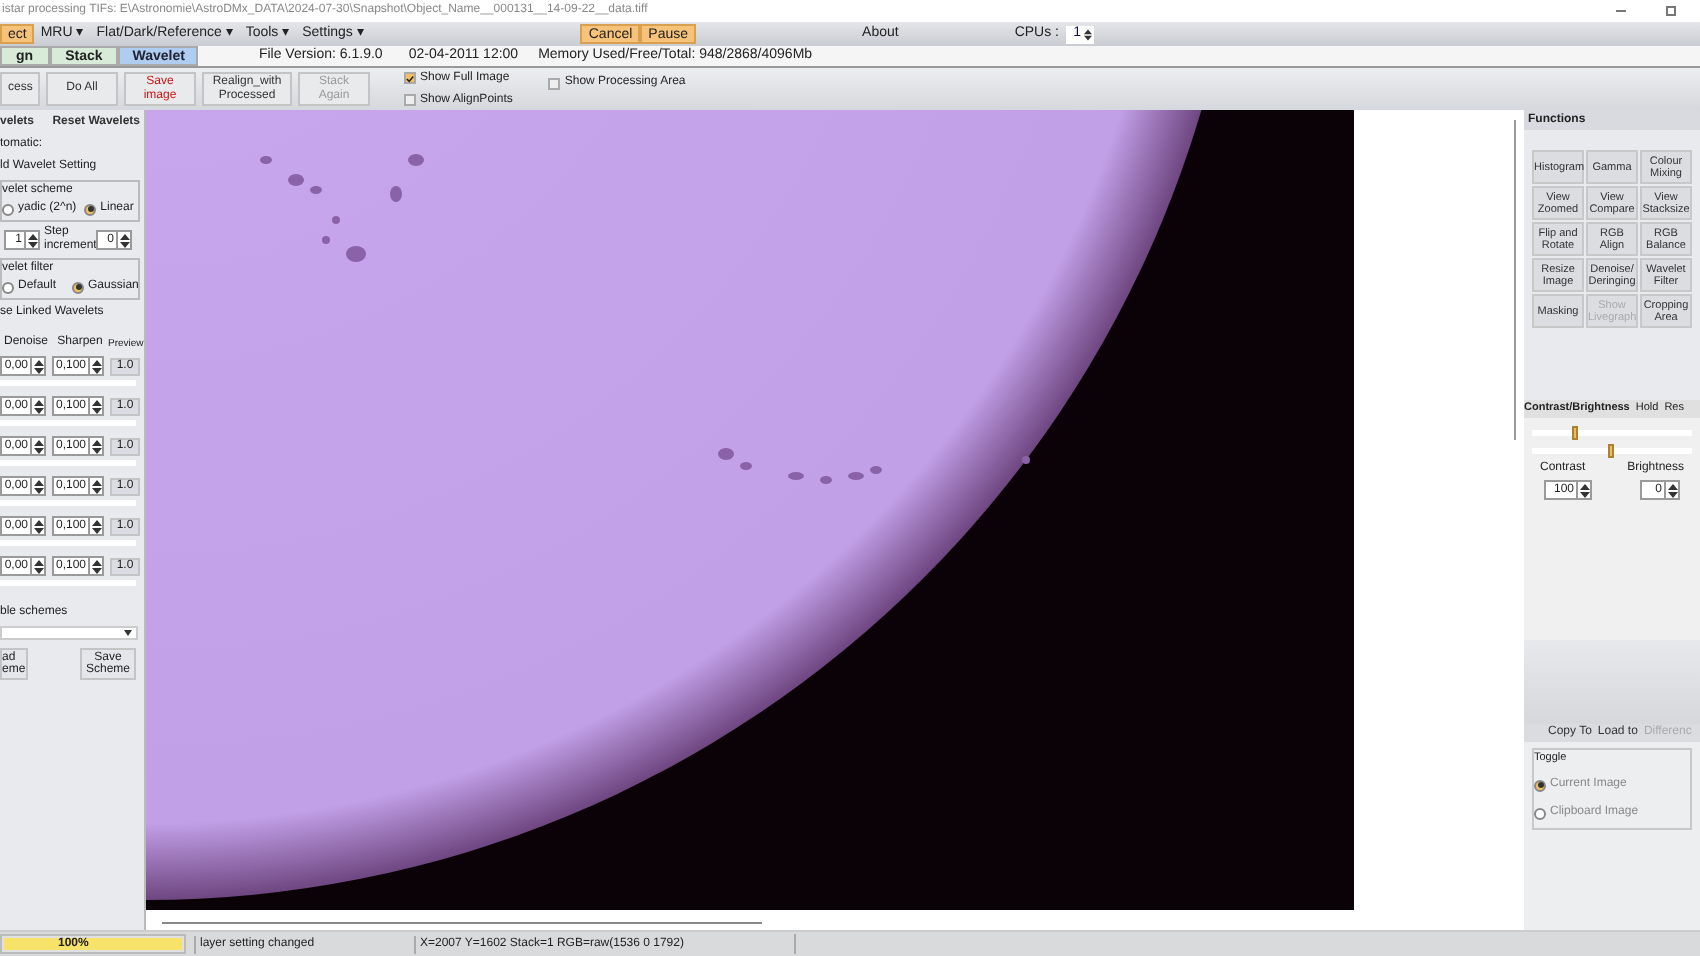 This screenshot has height=956, width=1700. I want to click on checkmark-icon, so click(410, 78).